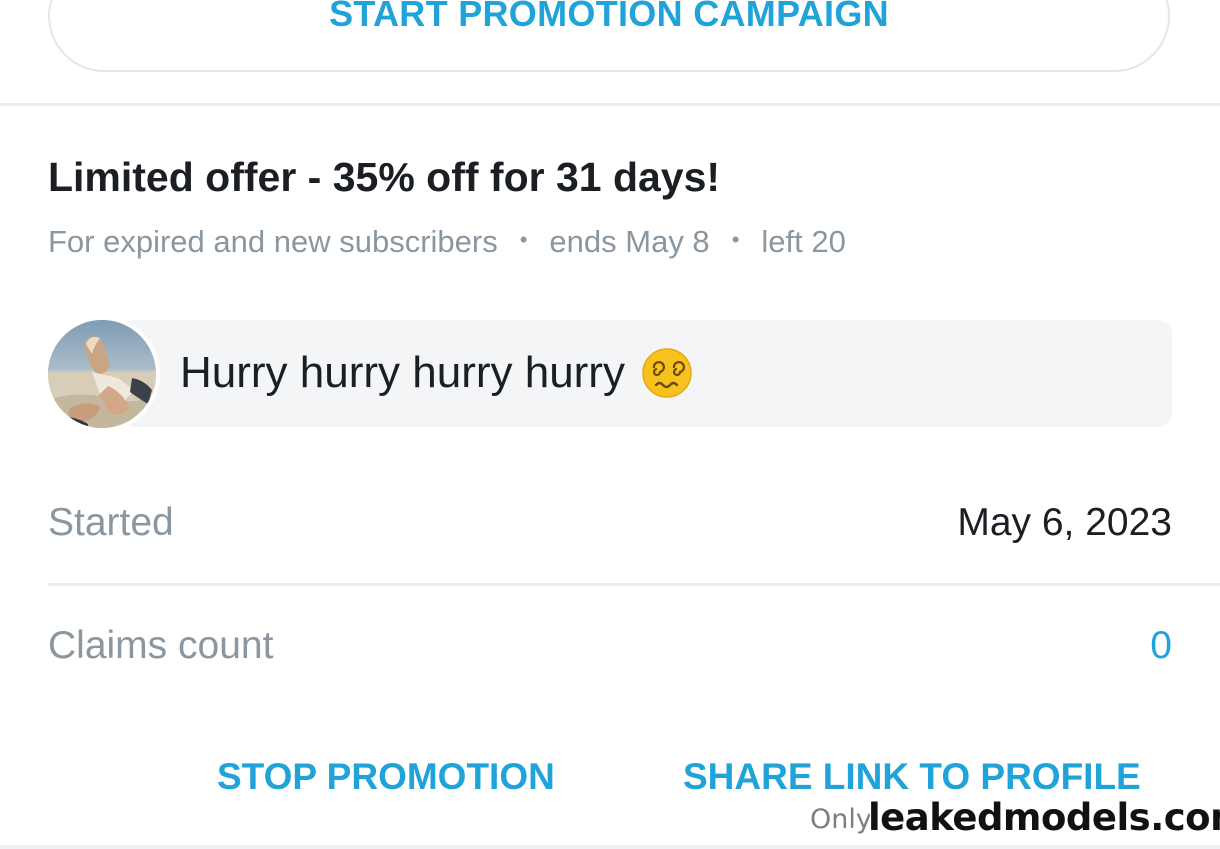 This screenshot has height=849, width=1220. Describe the element at coordinates (912, 777) in the screenshot. I see `share-link-to-profile-button: SHARE LINK TO PROFILE` at that location.